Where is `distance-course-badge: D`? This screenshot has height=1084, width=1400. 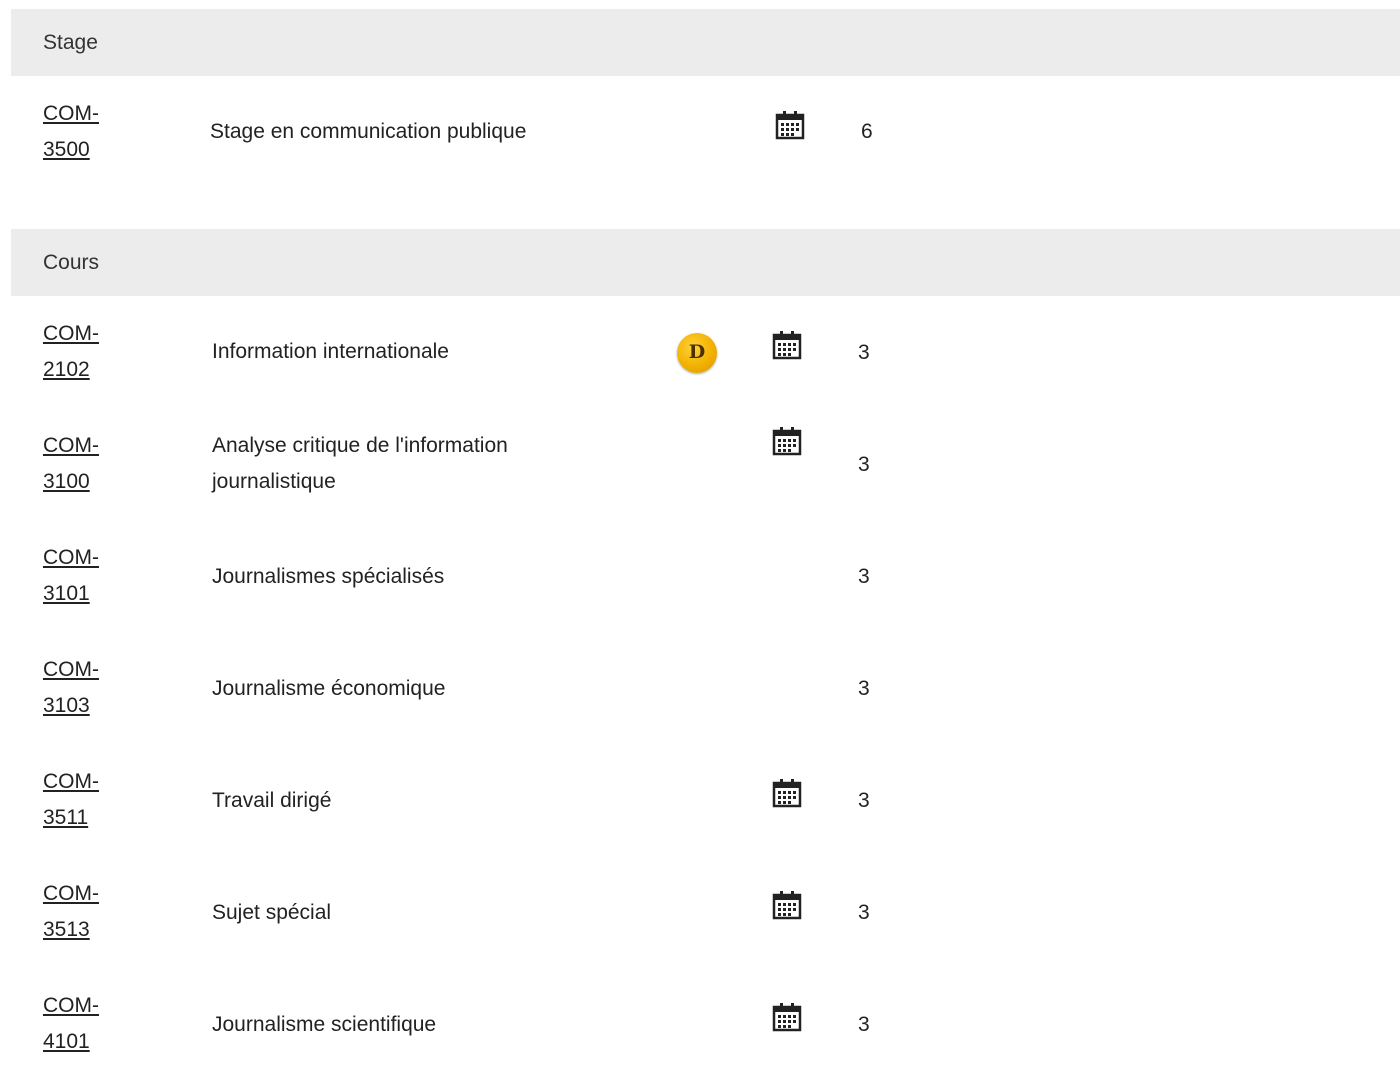
distance-course-badge: D is located at coordinates (697, 353).